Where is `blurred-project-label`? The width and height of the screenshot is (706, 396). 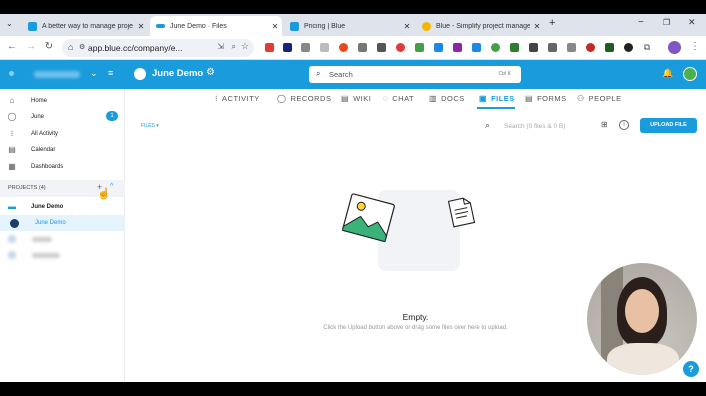
blurred-project-label is located at coordinates (46, 255).